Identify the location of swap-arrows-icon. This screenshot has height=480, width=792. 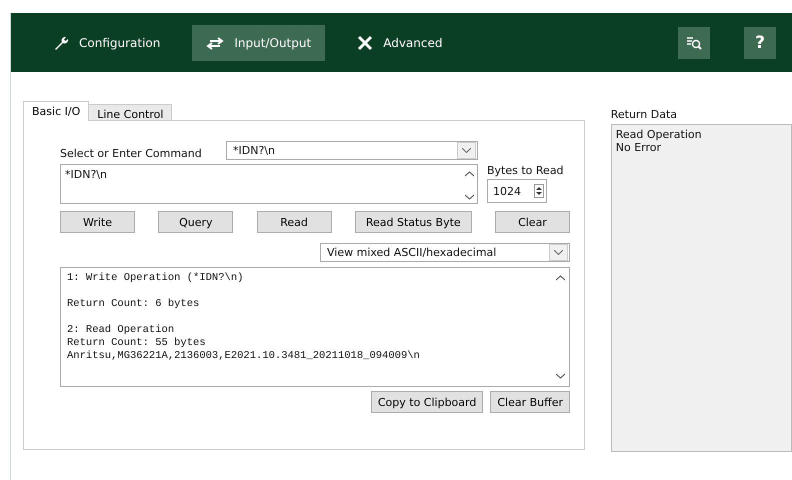
(215, 43).